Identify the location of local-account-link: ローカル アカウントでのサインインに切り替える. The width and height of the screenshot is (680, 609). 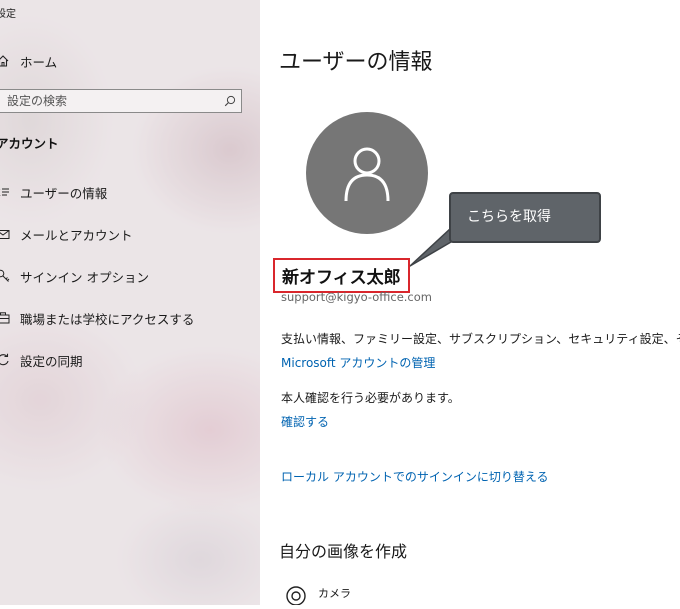
(414, 476).